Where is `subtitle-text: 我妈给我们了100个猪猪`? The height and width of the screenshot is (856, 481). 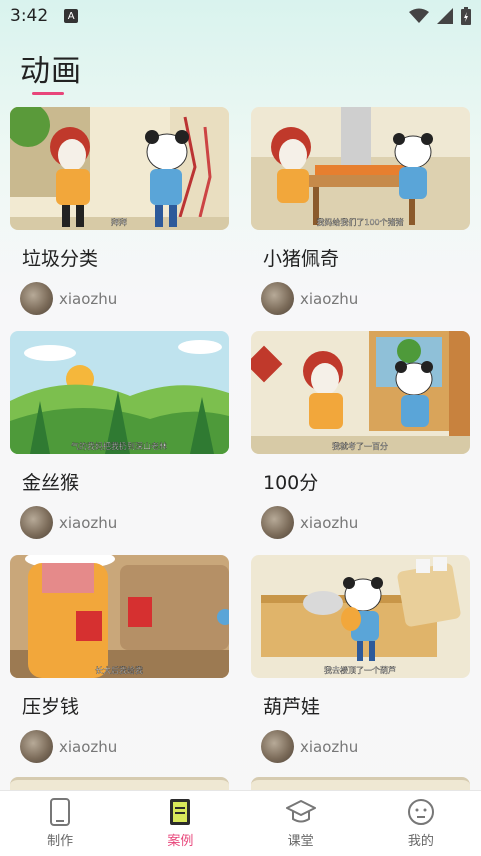 subtitle-text: 我妈给我们了100个猪猪 is located at coordinates (359, 222).